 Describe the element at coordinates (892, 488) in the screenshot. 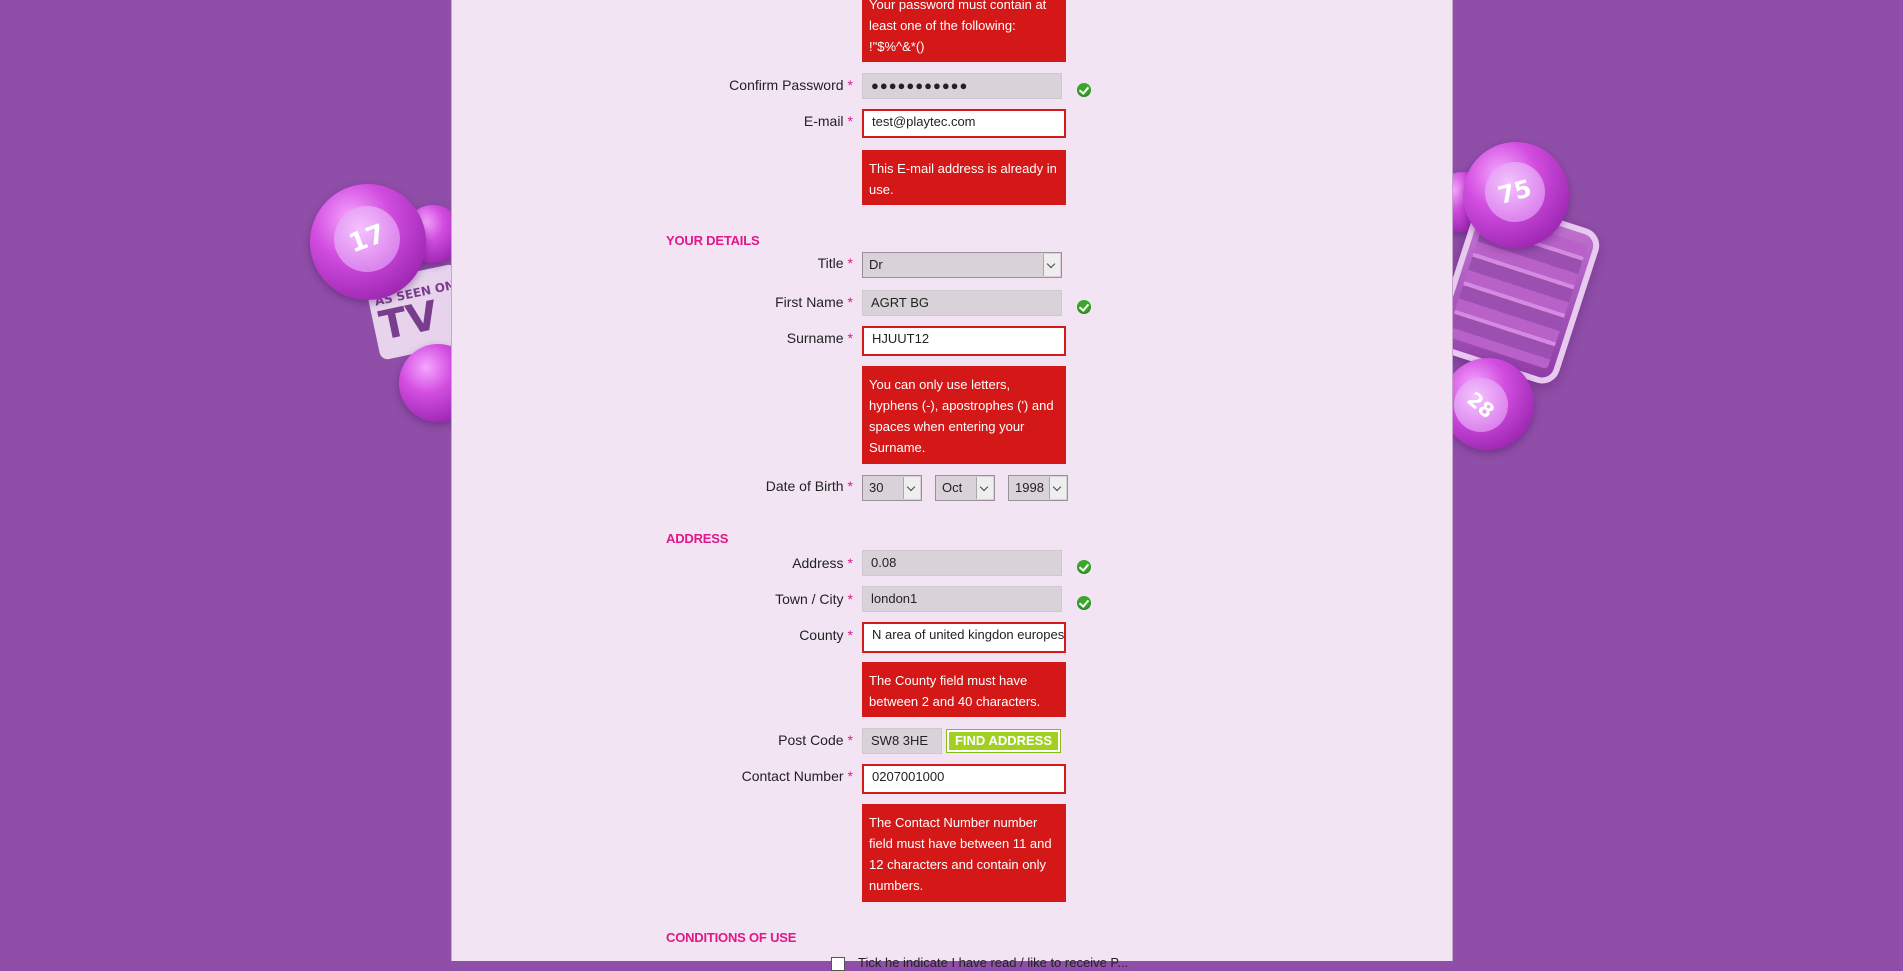

I see `dob-day-select: 30` at that location.